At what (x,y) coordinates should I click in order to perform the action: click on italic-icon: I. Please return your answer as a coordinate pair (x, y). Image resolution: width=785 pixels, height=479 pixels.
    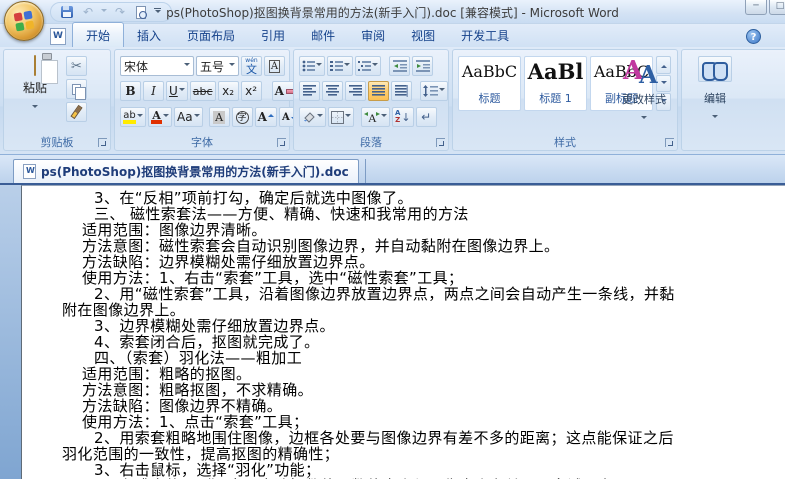
    Looking at the image, I should click on (153, 91).